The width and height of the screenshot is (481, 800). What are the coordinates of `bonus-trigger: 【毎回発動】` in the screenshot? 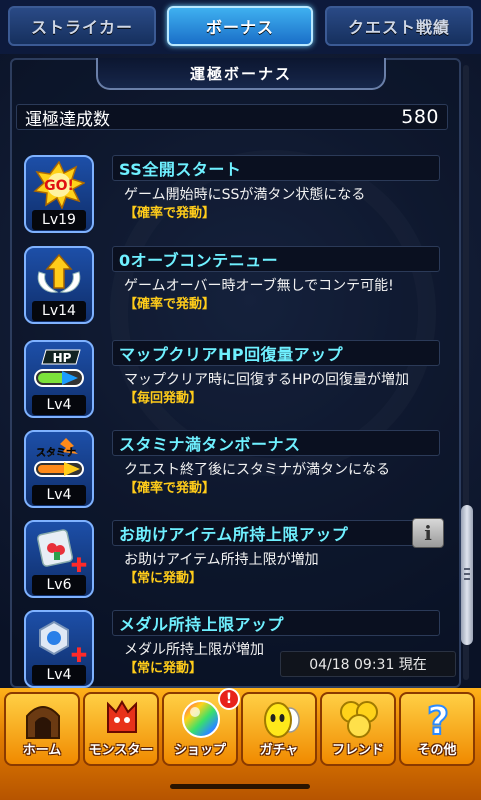 It's located at (163, 398).